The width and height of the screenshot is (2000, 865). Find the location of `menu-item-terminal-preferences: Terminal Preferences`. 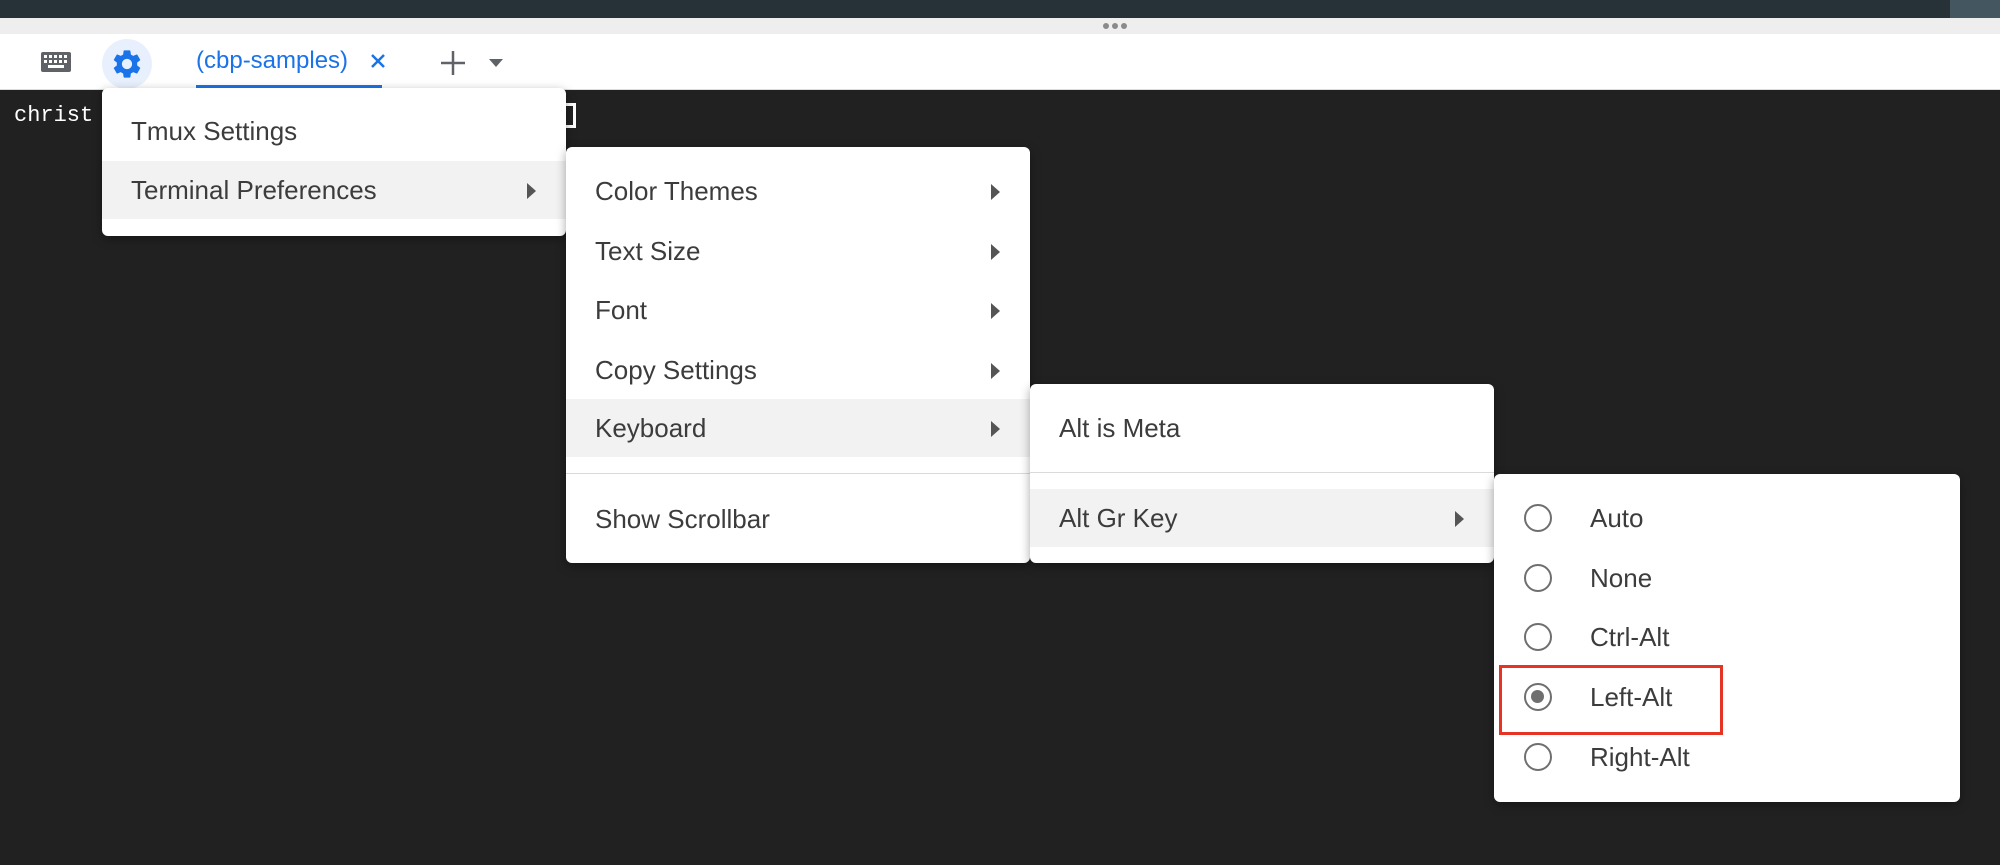

menu-item-terminal-preferences: Terminal Preferences is located at coordinates (334, 190).